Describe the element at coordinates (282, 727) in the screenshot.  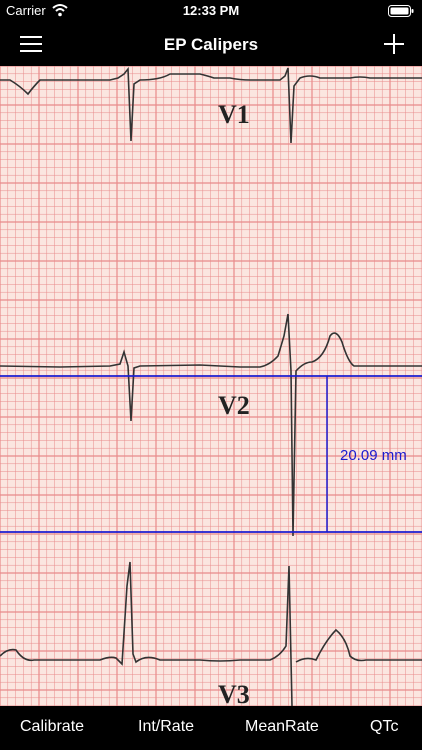
I see `mean-rate-button: MeanRate` at that location.